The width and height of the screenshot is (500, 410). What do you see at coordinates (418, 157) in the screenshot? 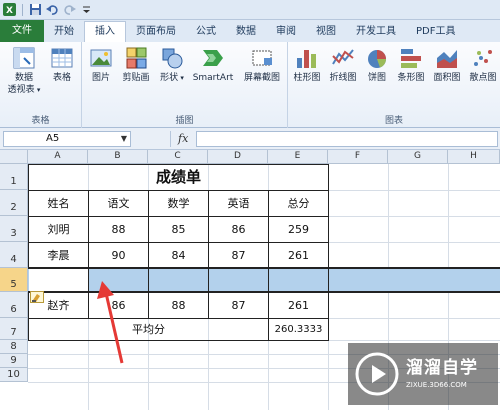
I see `column-header-g: G` at bounding box center [418, 157].